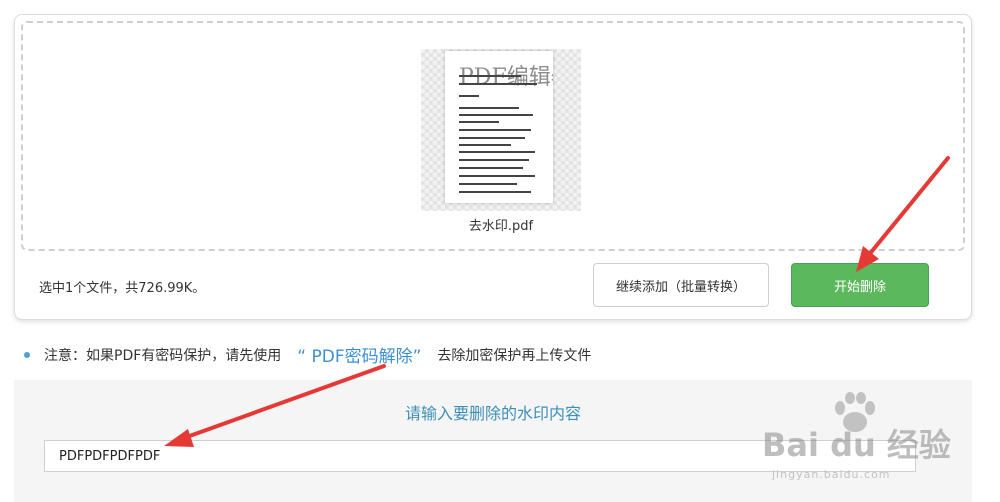 Image resolution: width=1000 pixels, height=502 pixels. What do you see at coordinates (275, 405) in the screenshot?
I see `arrow-to-input` at bounding box center [275, 405].